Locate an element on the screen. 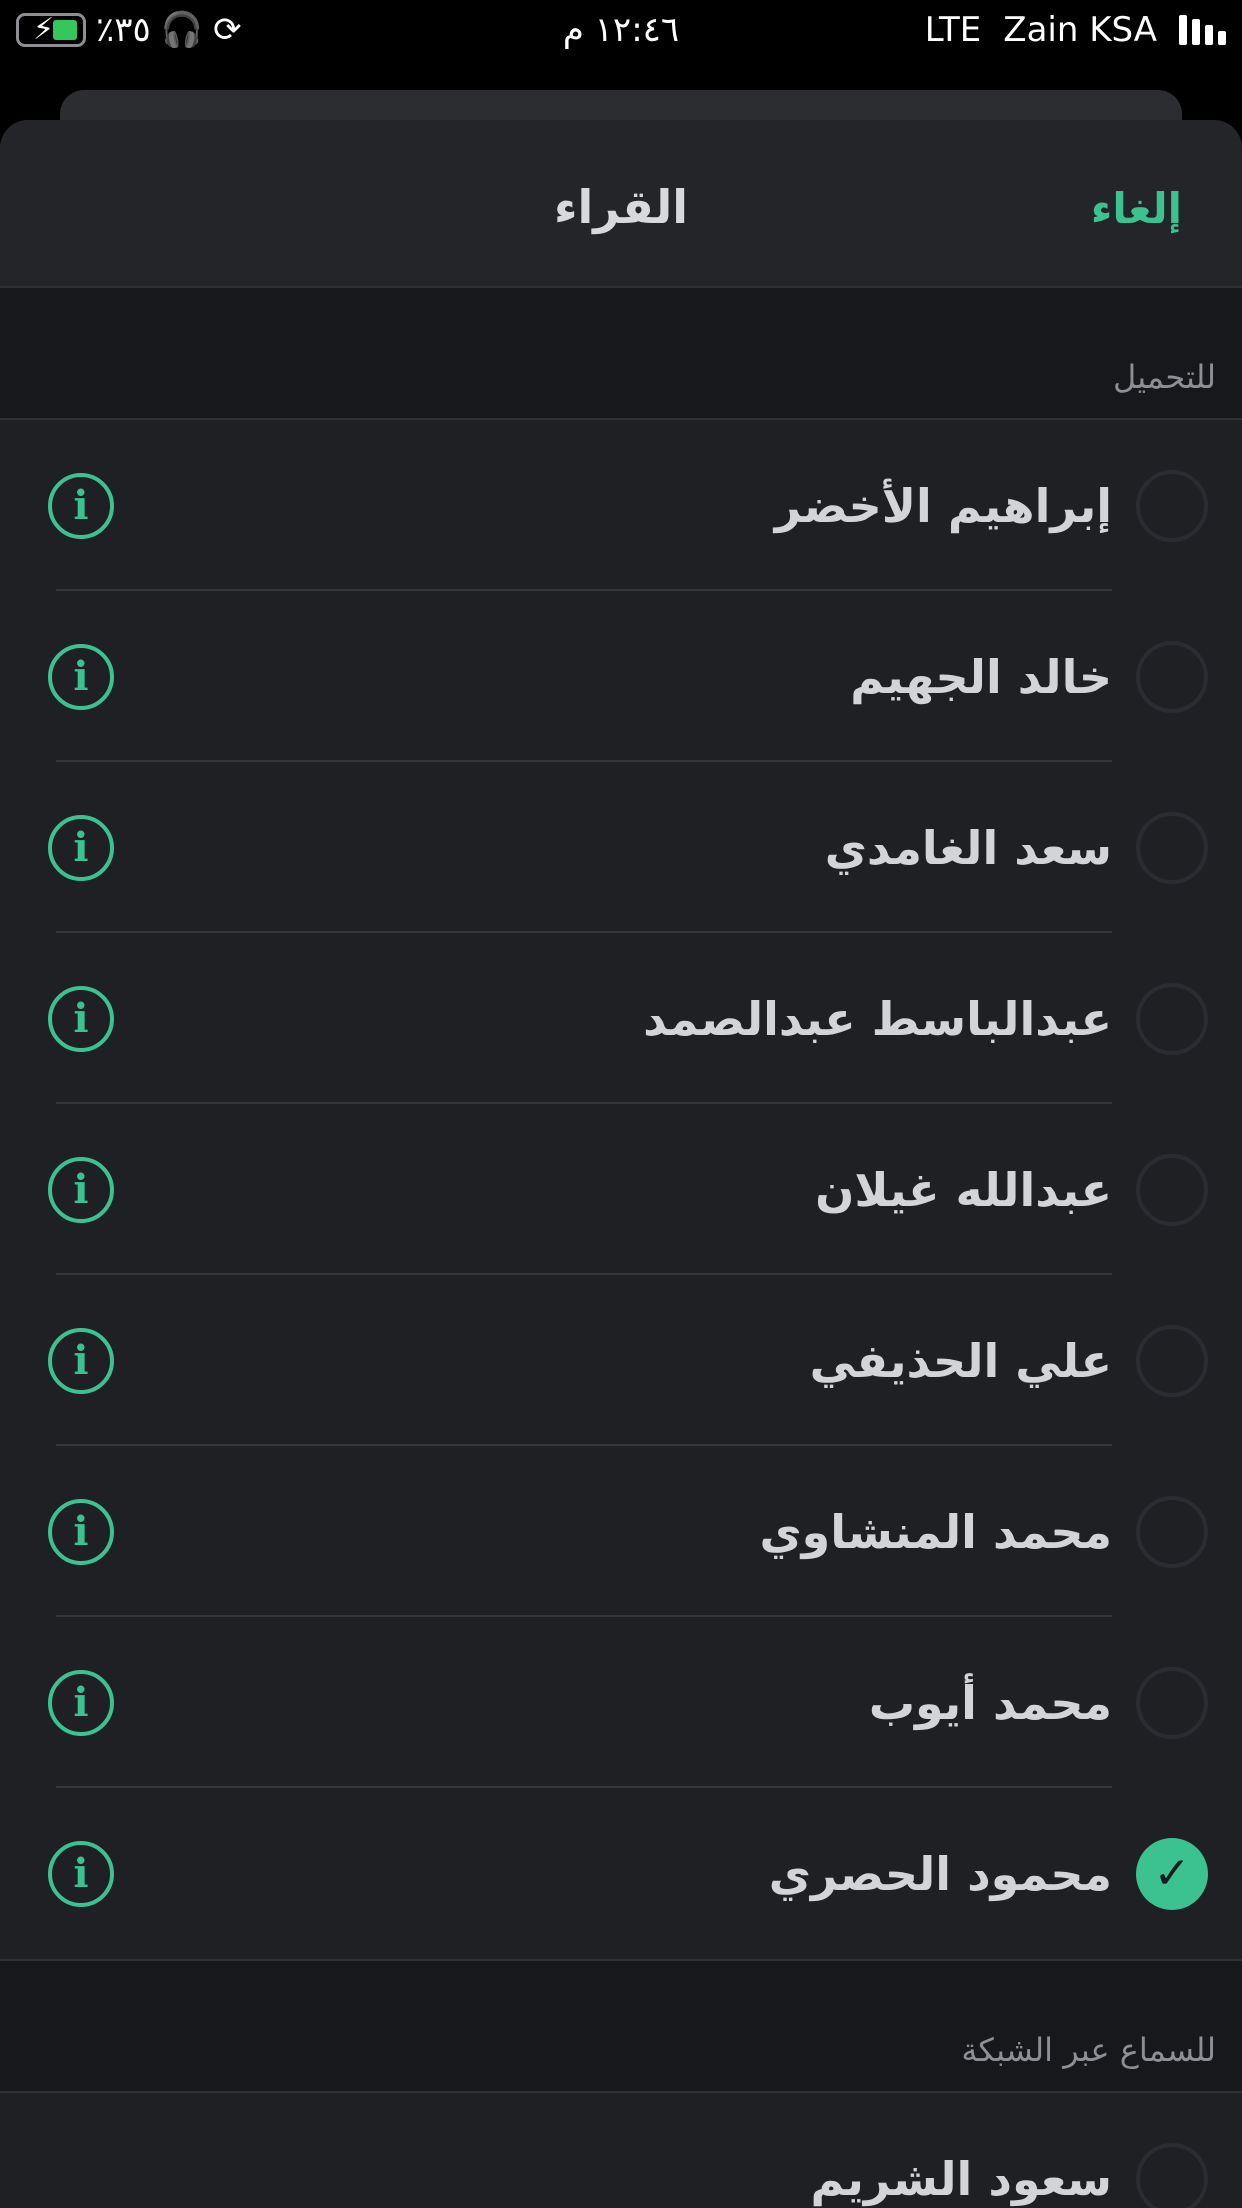  section-header-label: للتحميل is located at coordinates (1164, 377).